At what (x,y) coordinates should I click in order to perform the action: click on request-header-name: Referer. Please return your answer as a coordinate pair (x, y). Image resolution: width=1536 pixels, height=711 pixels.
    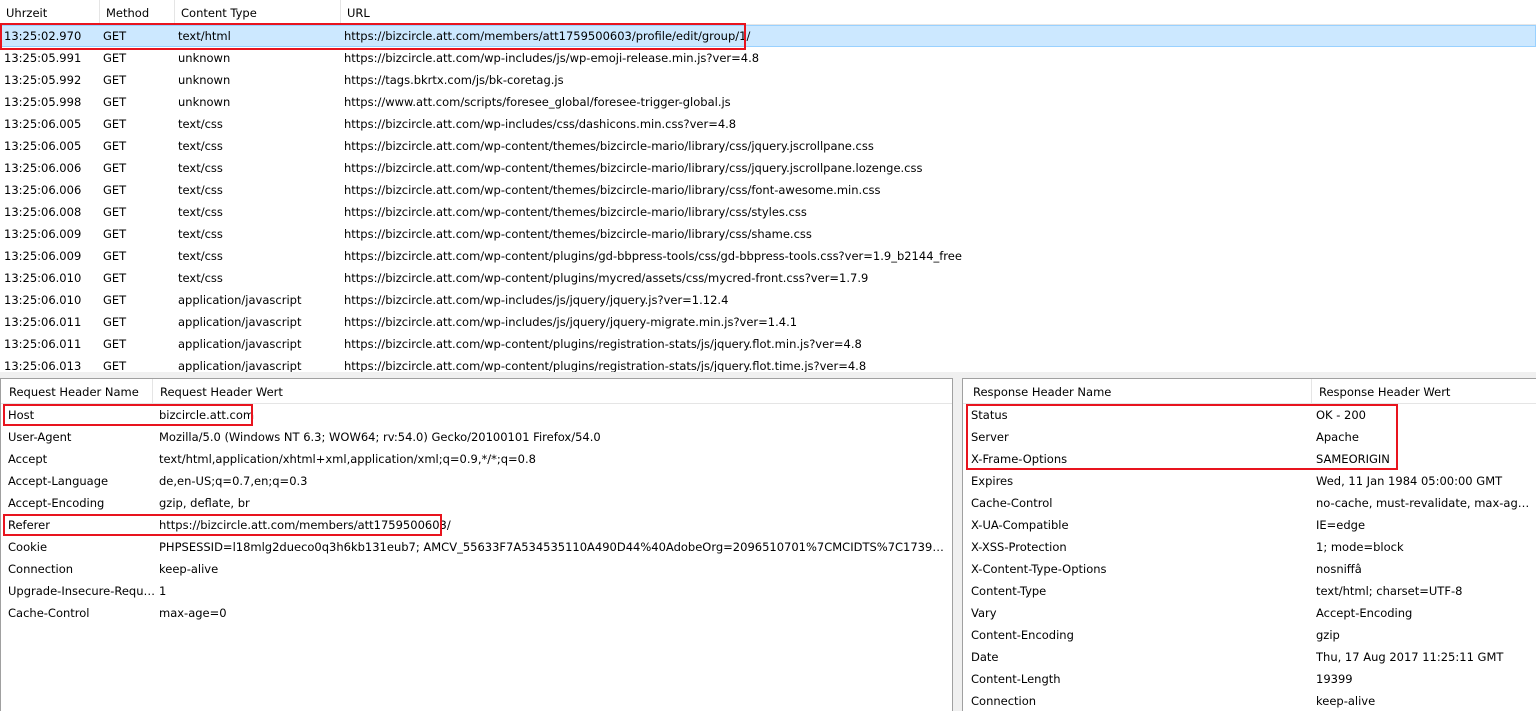
    Looking at the image, I should click on (29, 525).